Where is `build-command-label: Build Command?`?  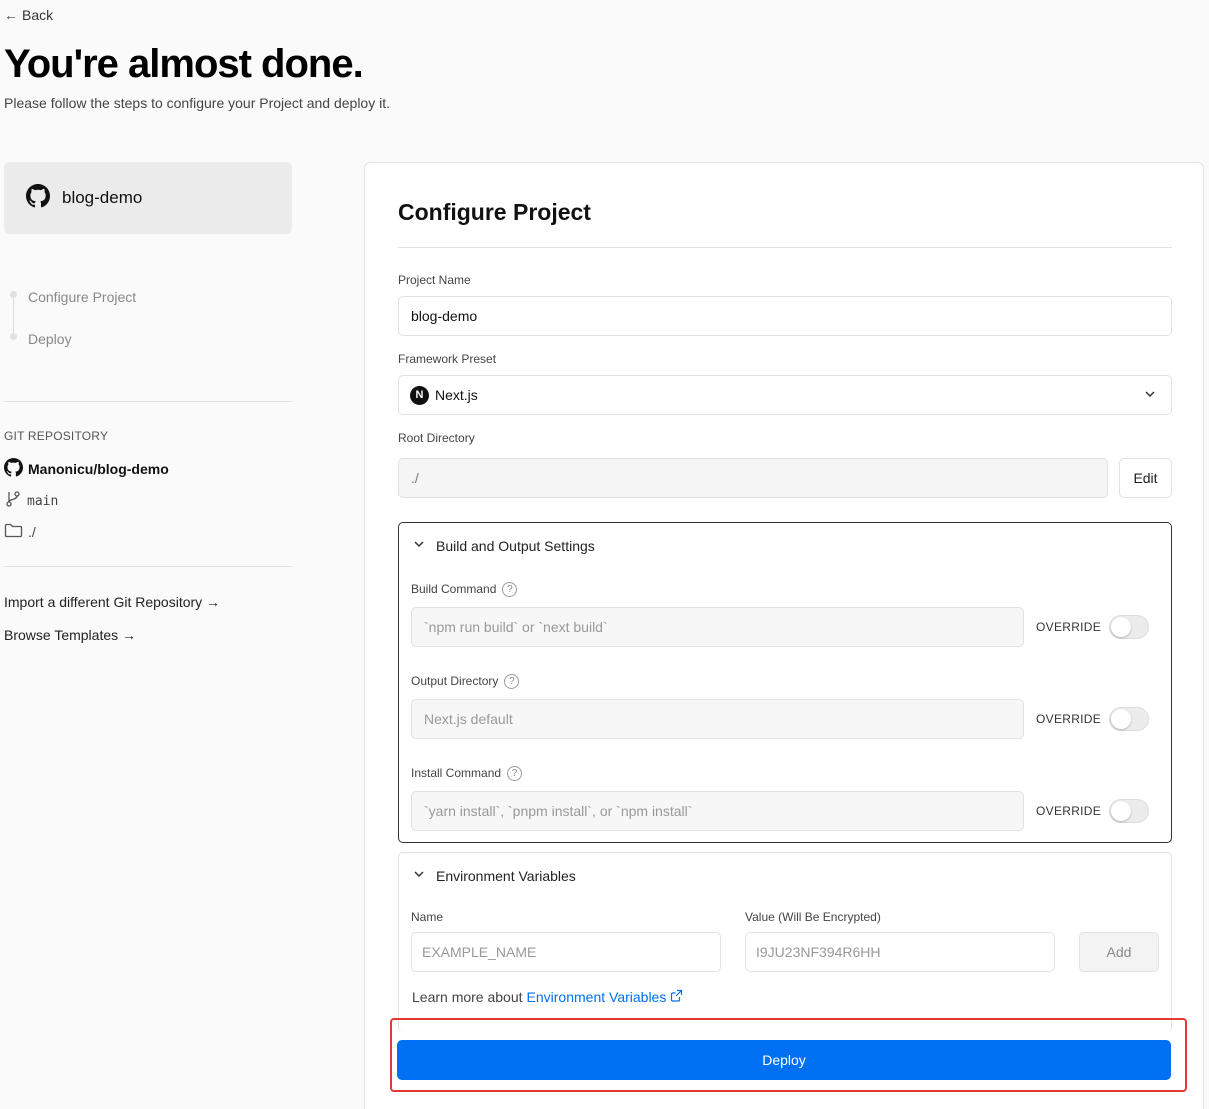
build-command-label: Build Command? is located at coordinates (464, 590).